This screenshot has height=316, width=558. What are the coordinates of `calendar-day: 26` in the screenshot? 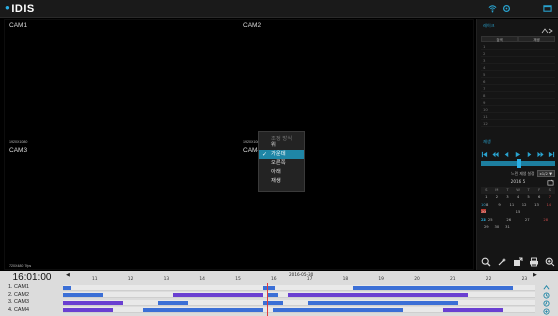 It's located at (509, 220).